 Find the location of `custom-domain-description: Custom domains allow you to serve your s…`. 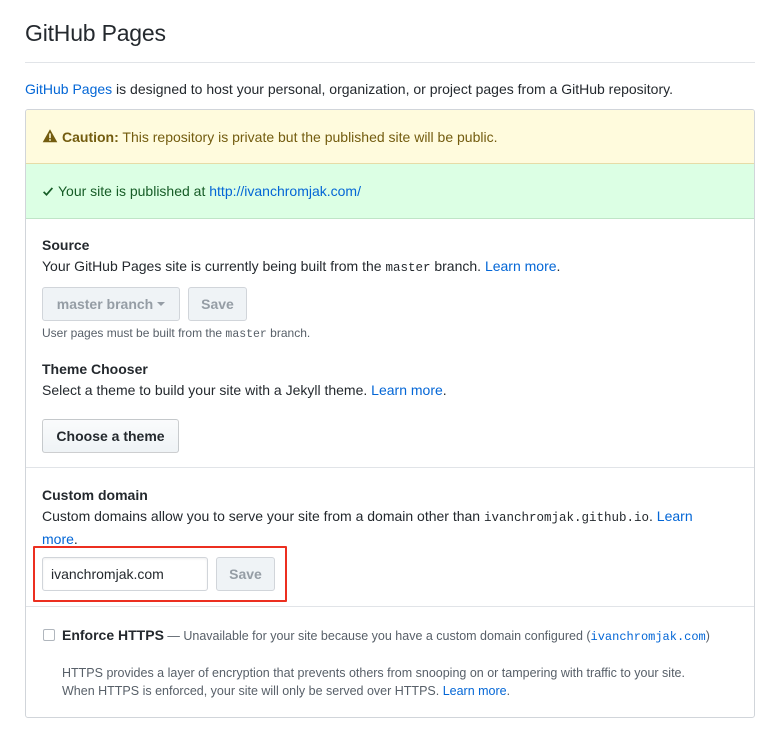

custom-domain-description: Custom domains allow you to serve your s… is located at coordinates (387, 528).